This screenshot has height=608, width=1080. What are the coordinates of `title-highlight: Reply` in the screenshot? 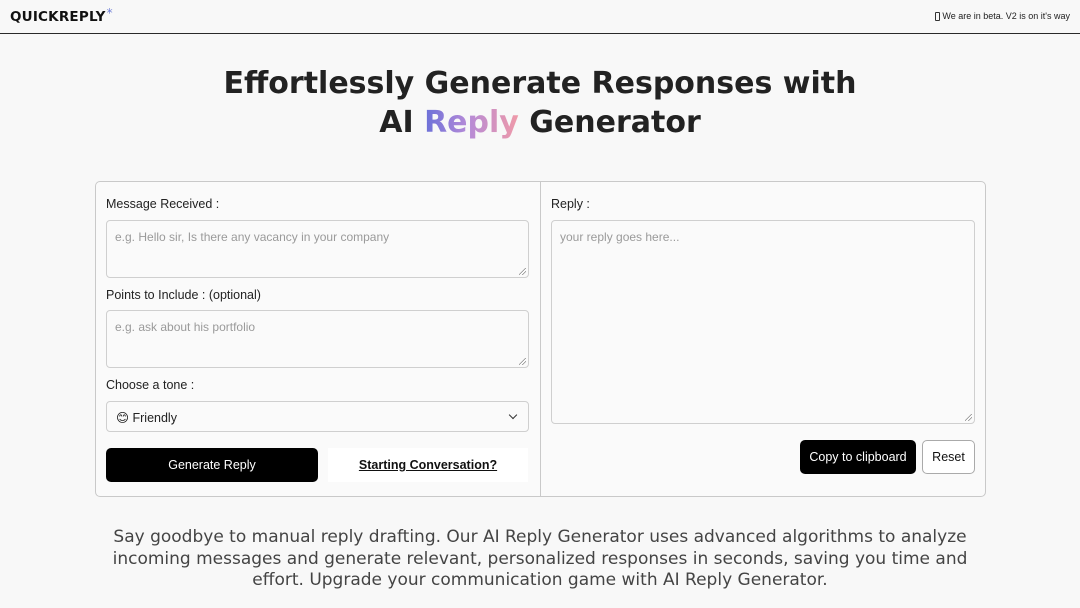 It's located at (471, 122).